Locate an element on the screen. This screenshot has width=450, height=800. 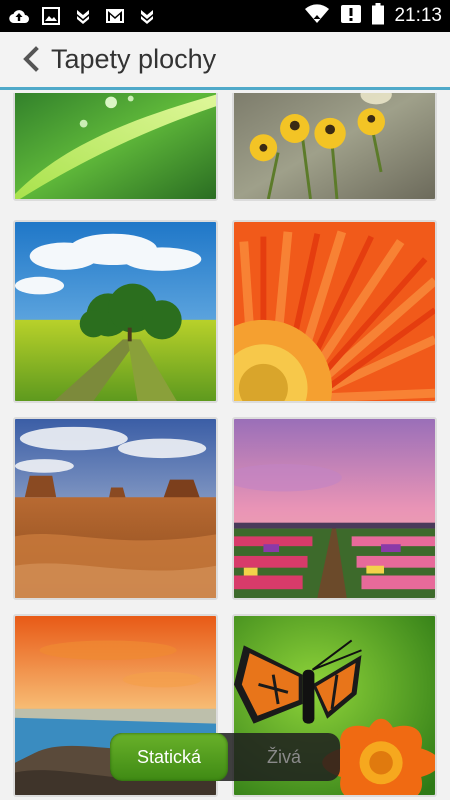
clock-time: 21:13 is located at coordinates (418, 15).